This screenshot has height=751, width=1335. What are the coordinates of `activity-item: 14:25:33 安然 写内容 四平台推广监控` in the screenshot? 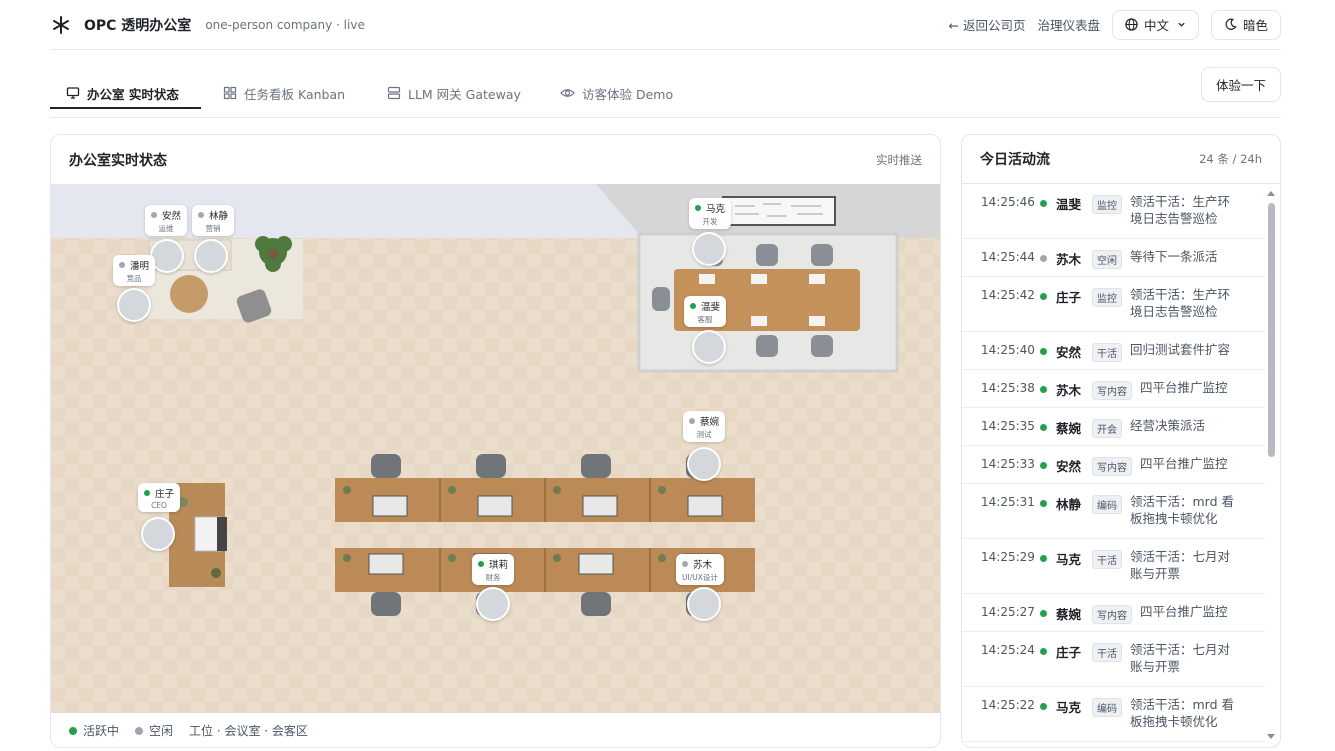 It's located at (1113, 465).